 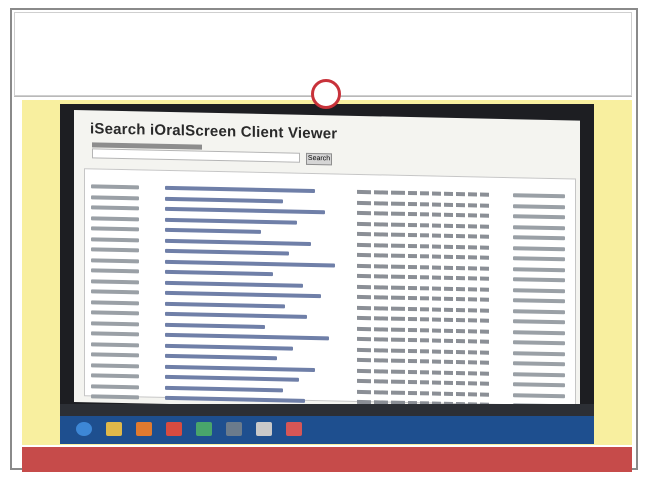 I want to click on folder-icon, so click(x=114, y=429).